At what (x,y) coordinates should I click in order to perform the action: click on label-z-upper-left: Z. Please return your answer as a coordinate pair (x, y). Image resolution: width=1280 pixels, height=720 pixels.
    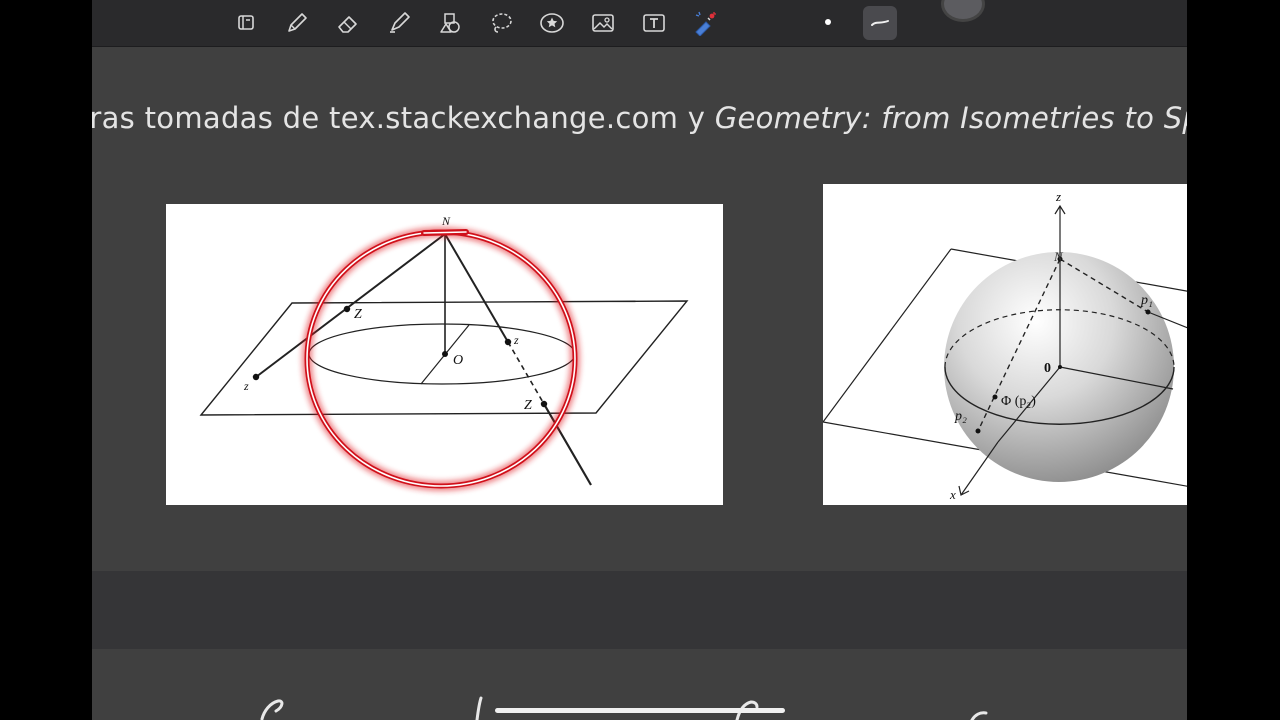
    Looking at the image, I should click on (358, 314).